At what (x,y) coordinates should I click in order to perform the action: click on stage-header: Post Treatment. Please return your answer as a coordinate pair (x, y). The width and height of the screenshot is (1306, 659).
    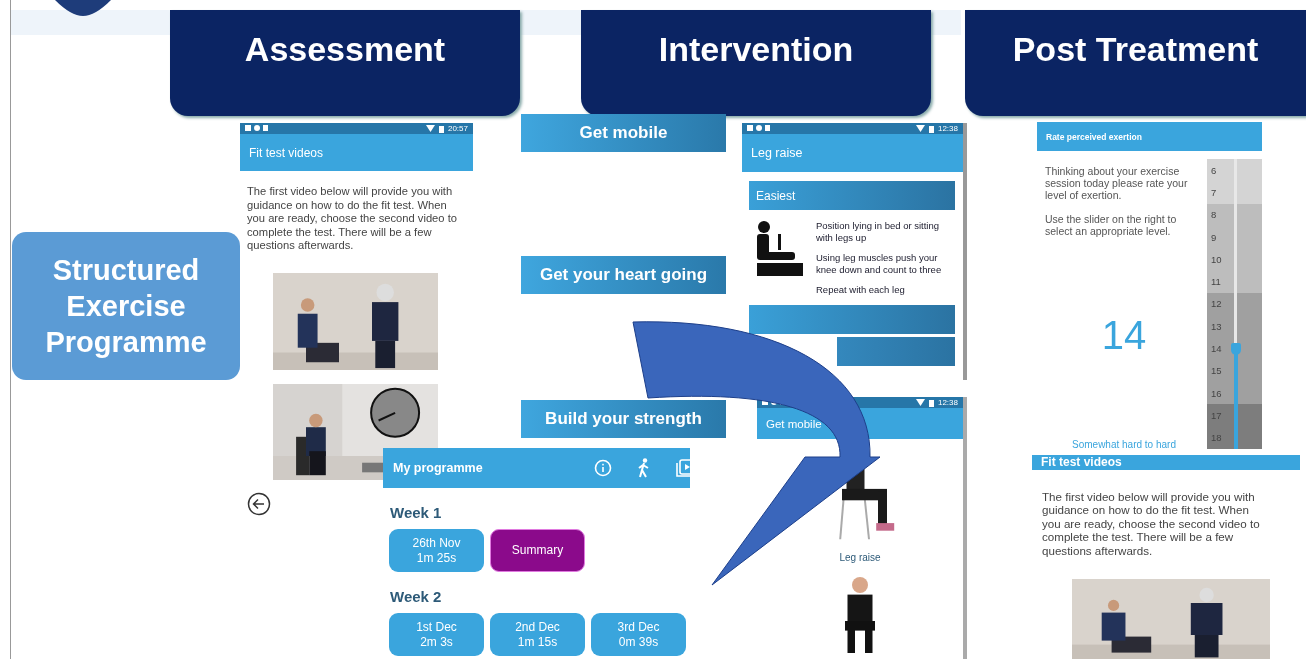
    Looking at the image, I should click on (1135, 63).